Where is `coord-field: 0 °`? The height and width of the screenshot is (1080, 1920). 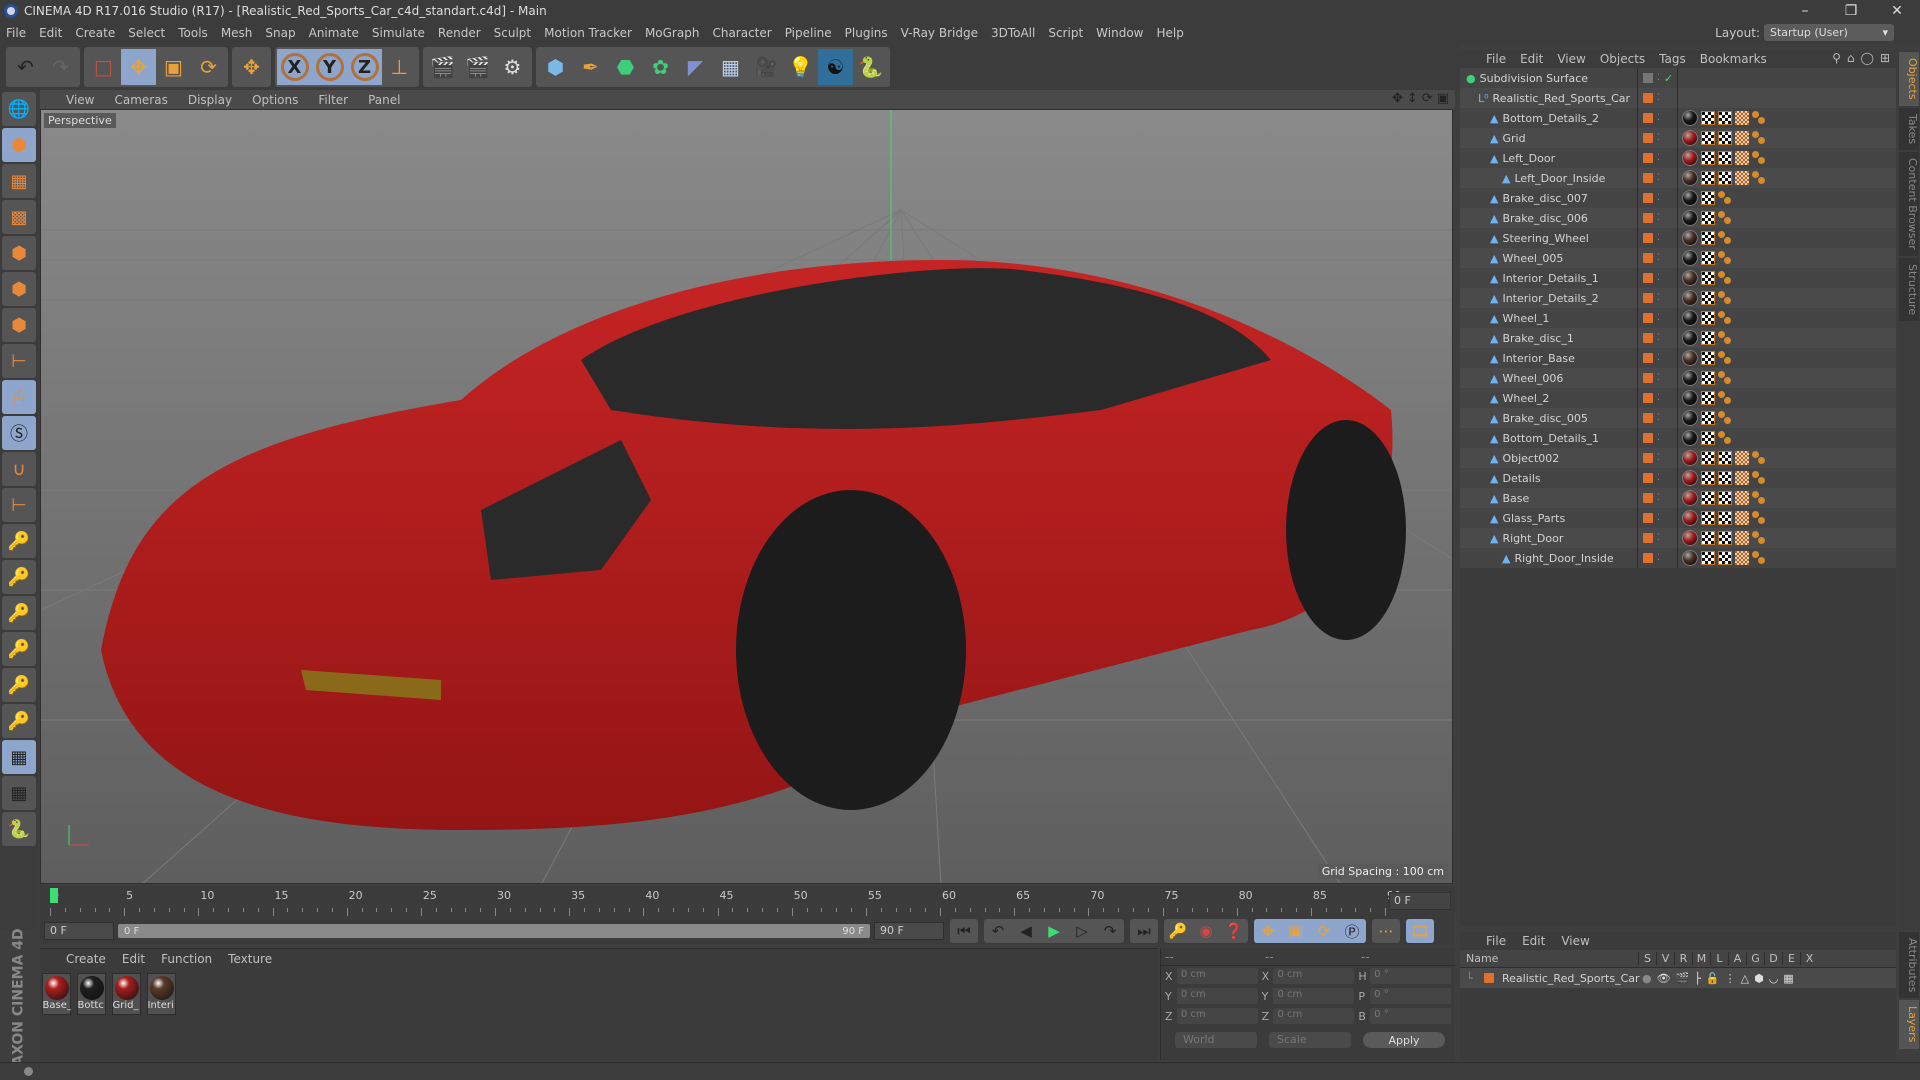 coord-field: 0 ° is located at coordinates (1411, 1016).